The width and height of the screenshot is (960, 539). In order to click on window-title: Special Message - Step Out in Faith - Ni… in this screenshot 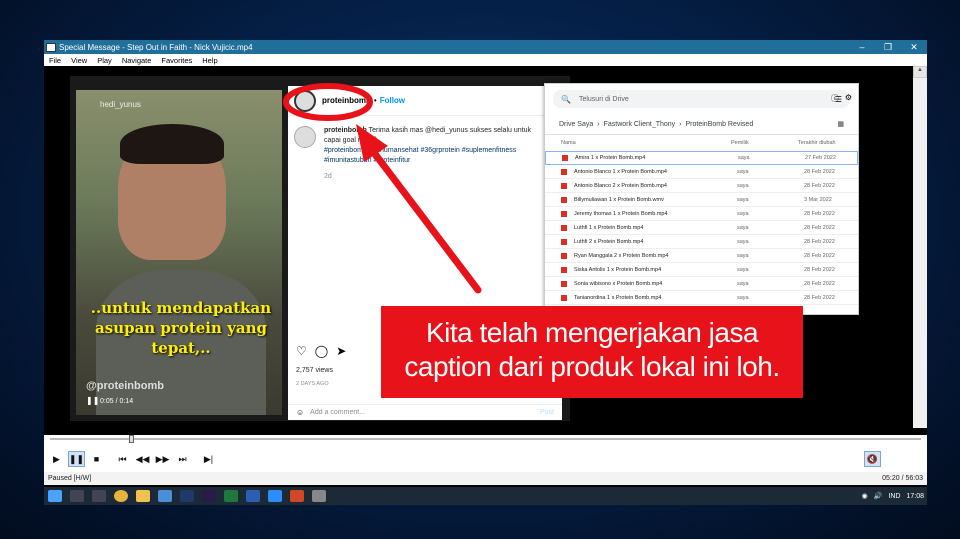, I will do `click(156, 47)`.